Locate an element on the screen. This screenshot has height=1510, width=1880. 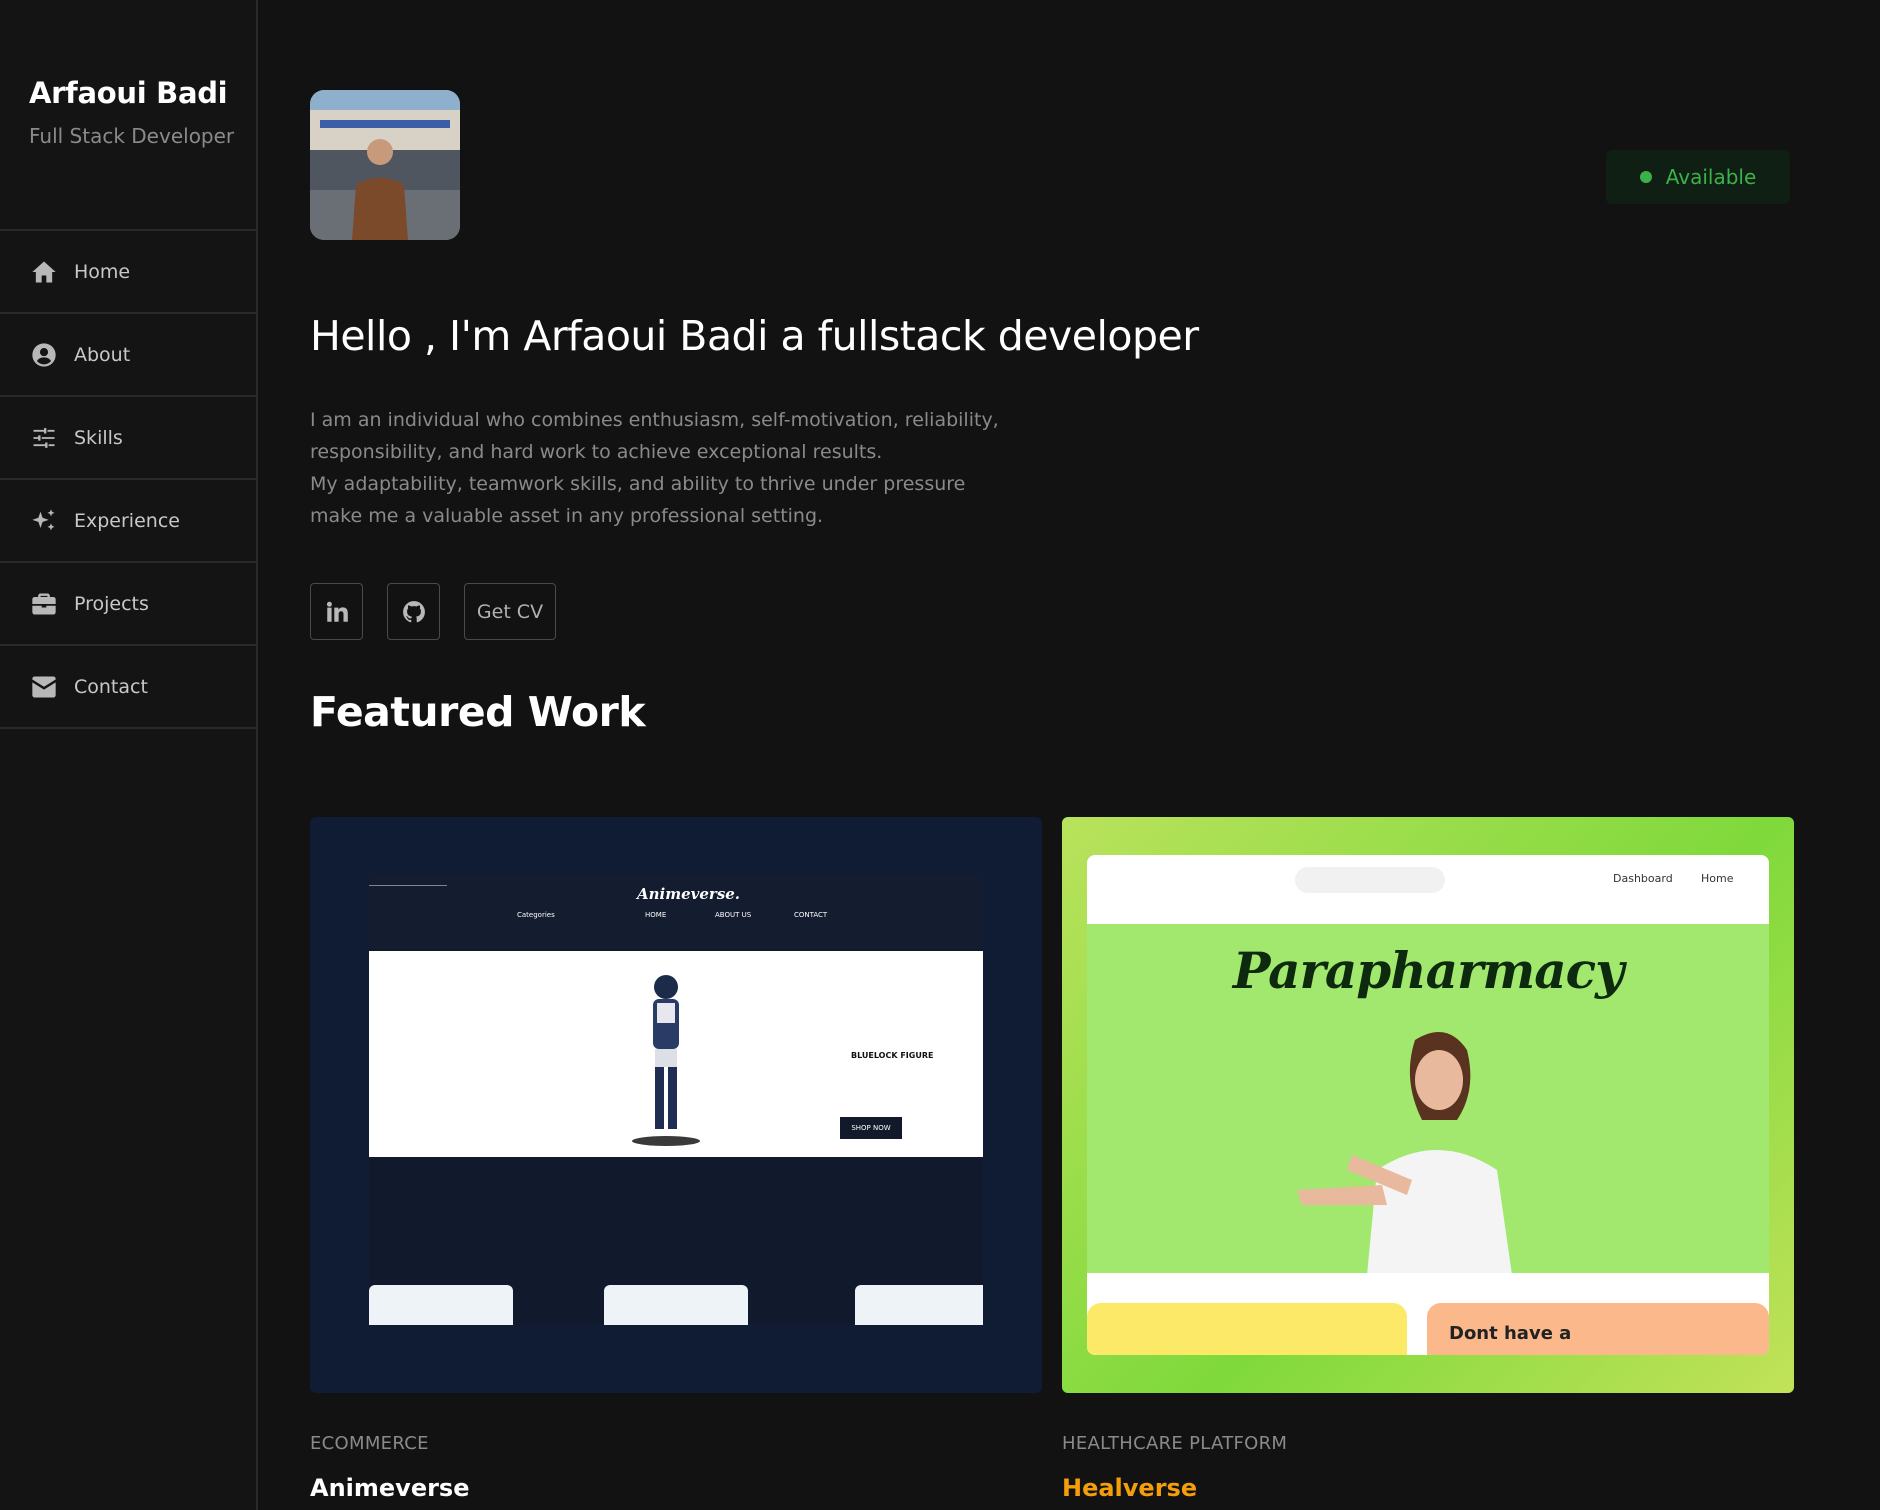
preview-navbar: Dashboard Home is located at coordinates (1428, 889).